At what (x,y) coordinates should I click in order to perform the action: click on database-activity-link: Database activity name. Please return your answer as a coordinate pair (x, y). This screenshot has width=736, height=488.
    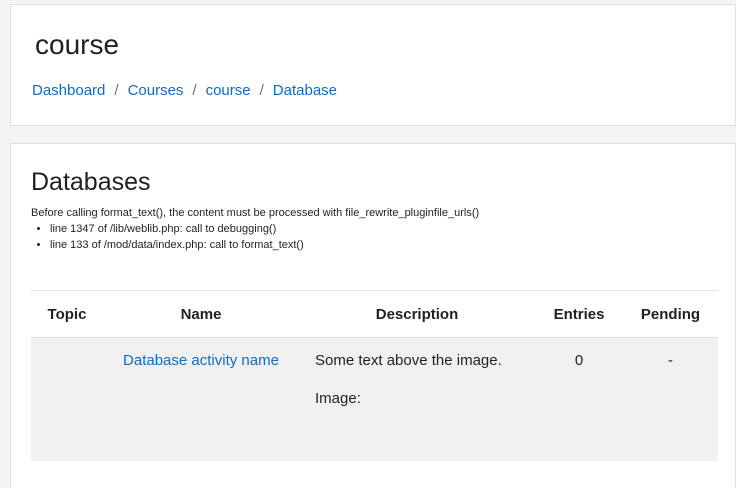
    Looking at the image, I should click on (201, 360).